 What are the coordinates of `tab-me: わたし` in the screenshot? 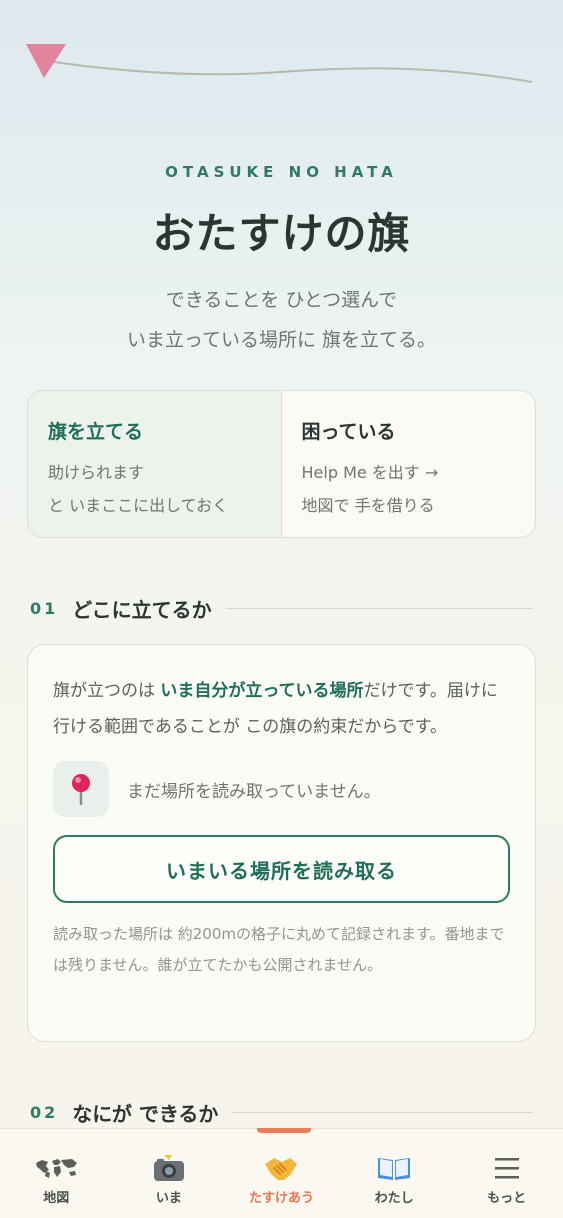 It's located at (394, 1173).